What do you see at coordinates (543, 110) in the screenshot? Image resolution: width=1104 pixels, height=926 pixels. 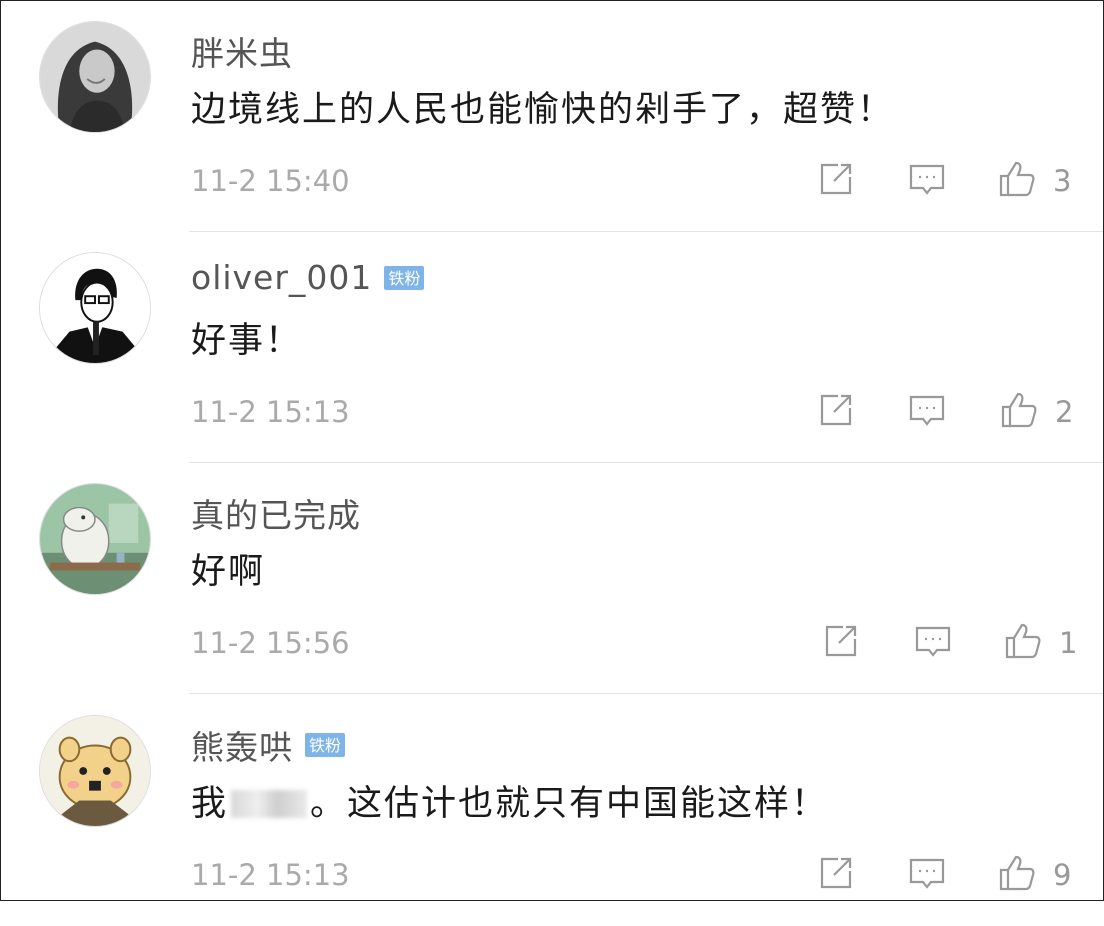 I see `comment-text: 边境线上的人民也能愉快的剁手了，超赞！` at bounding box center [543, 110].